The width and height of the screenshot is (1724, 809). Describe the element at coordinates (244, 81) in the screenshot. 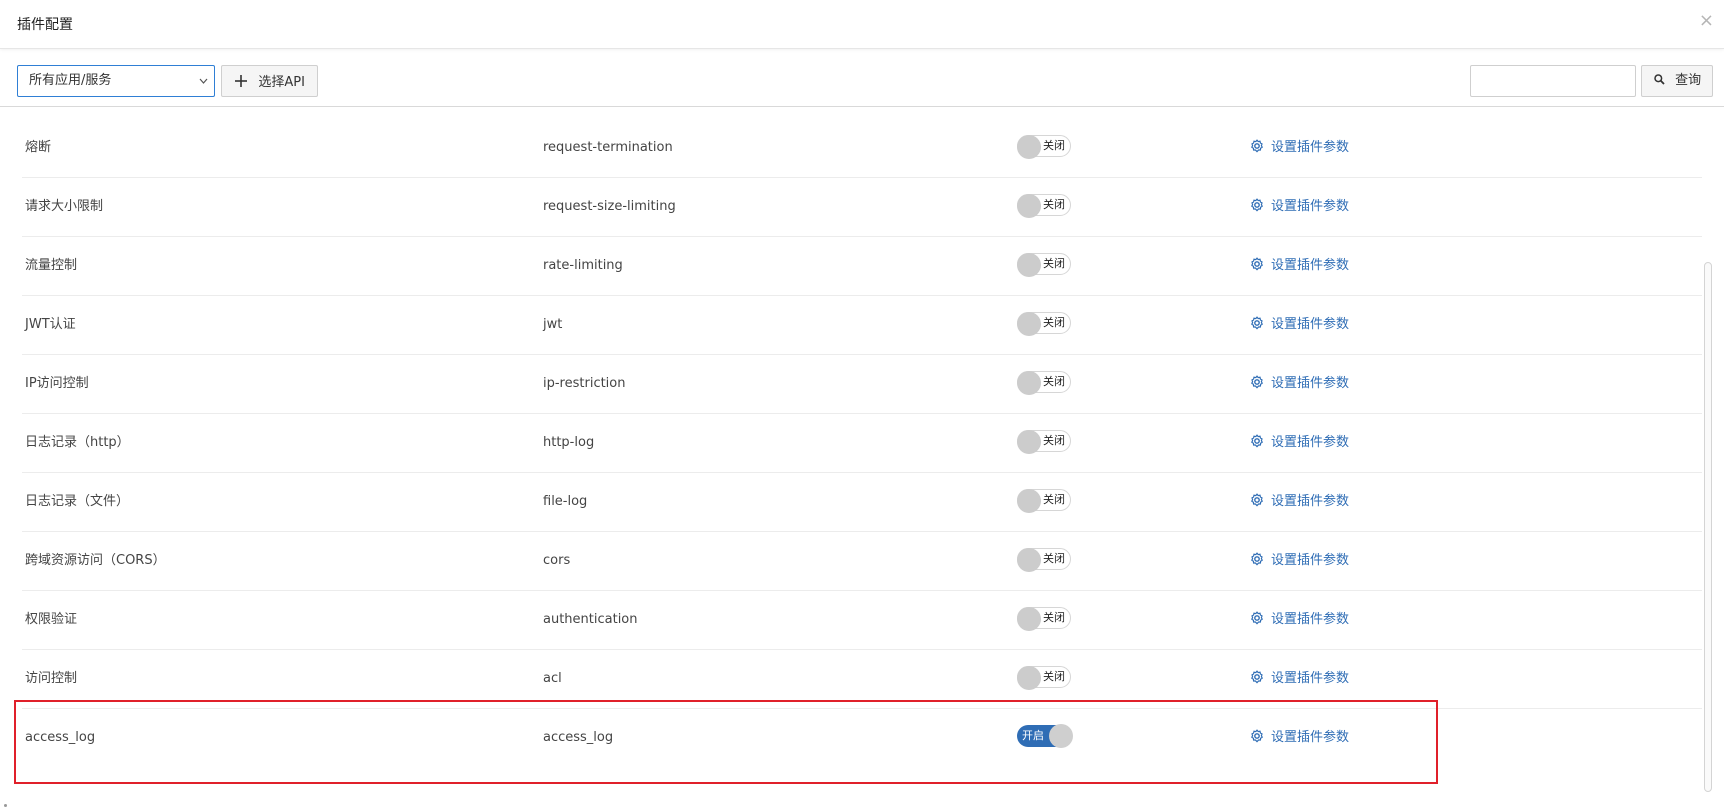

I see `plus-icon` at that location.